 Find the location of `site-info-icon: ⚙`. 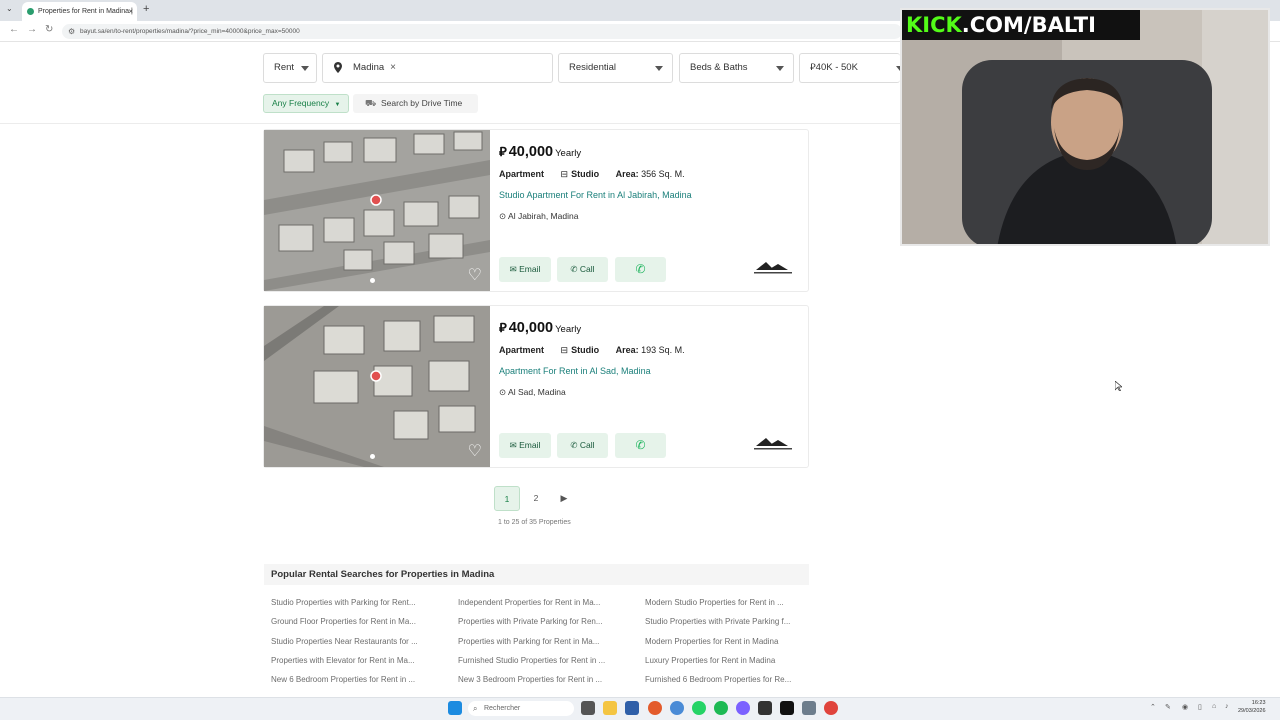

site-info-icon: ⚙ is located at coordinates (71, 31).